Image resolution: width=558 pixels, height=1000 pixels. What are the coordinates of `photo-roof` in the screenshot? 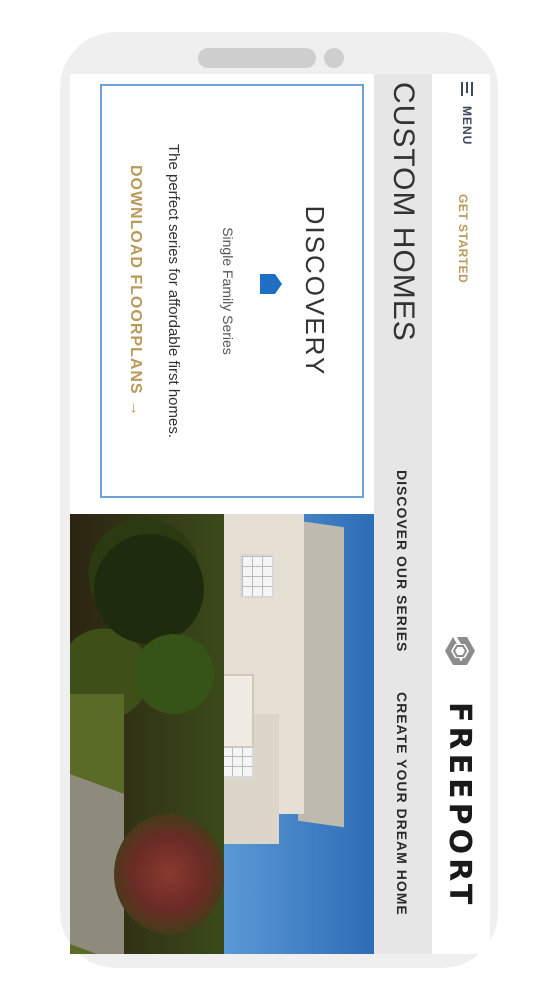 It's located at (321, 674).